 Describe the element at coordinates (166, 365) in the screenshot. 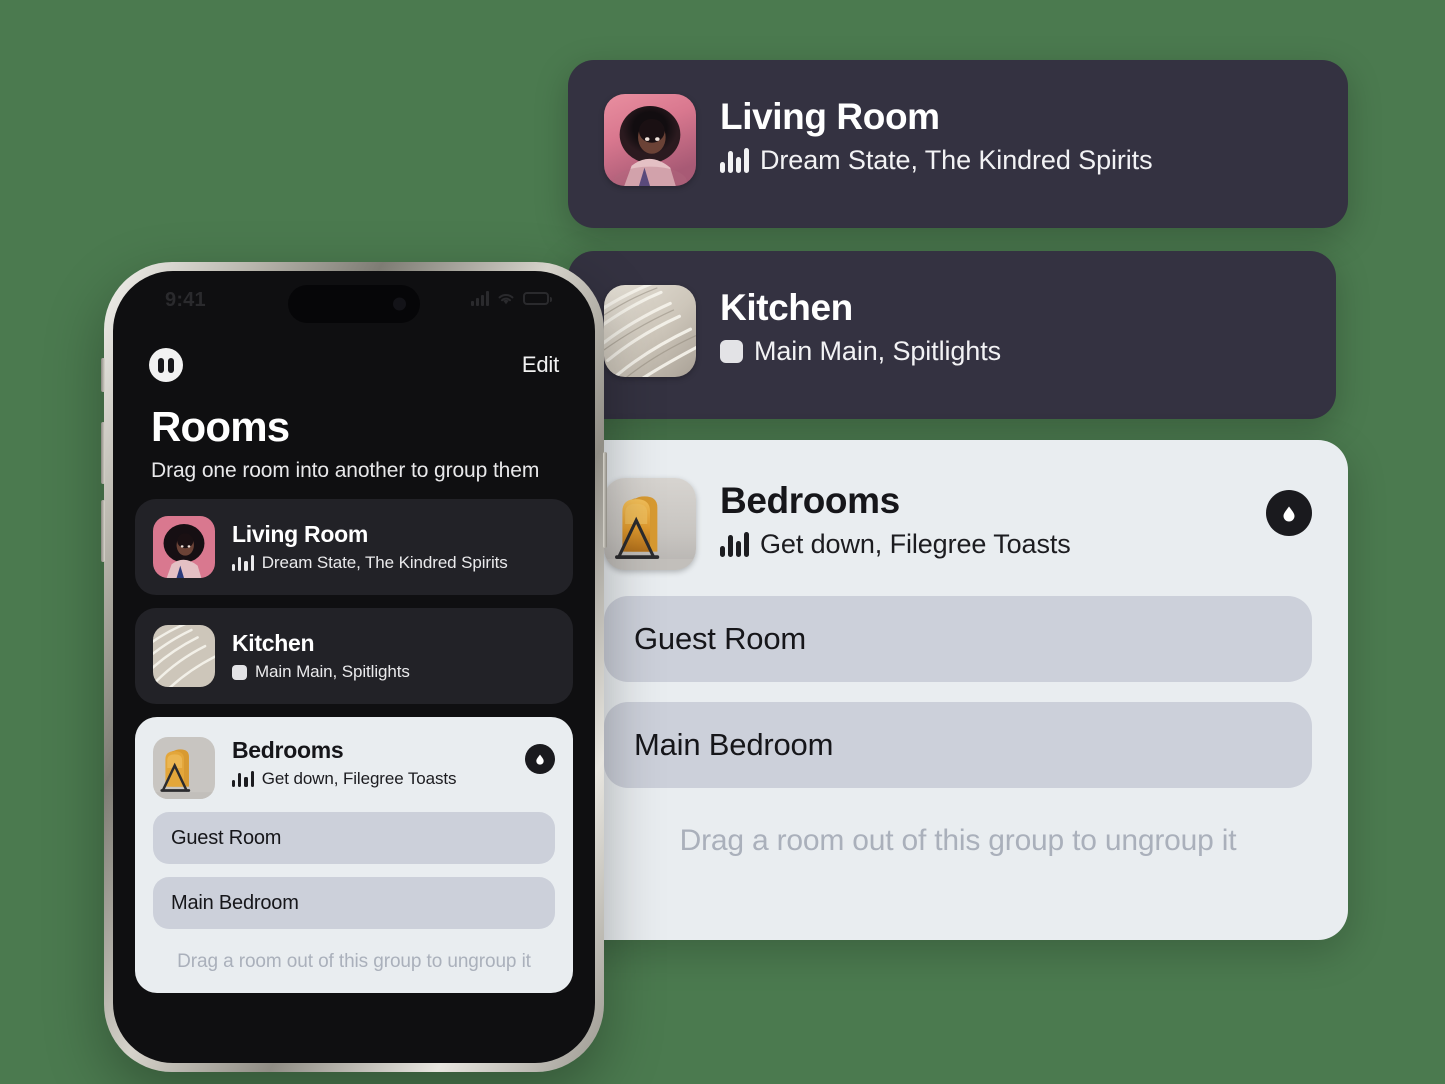

I see `app-logo-icon` at that location.